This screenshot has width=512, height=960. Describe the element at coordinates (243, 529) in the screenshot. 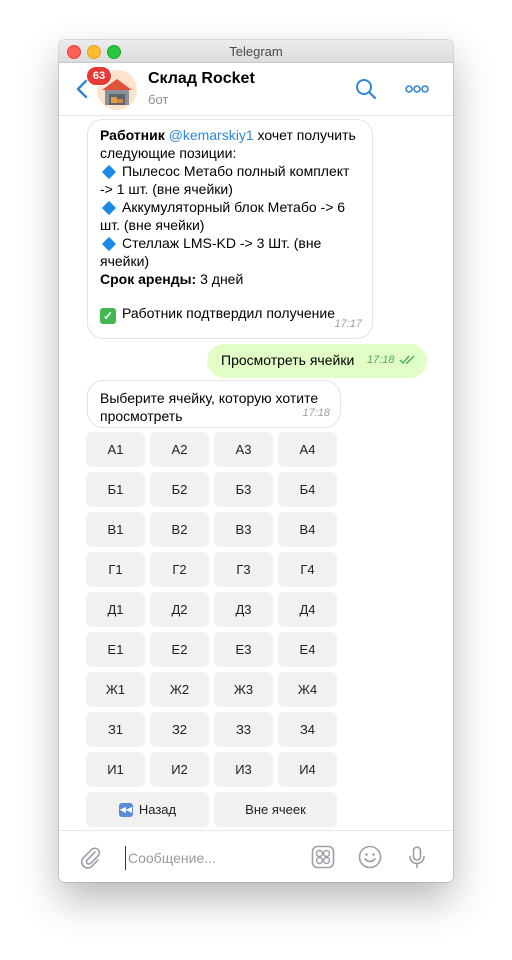

I see `cell-button: В3` at that location.